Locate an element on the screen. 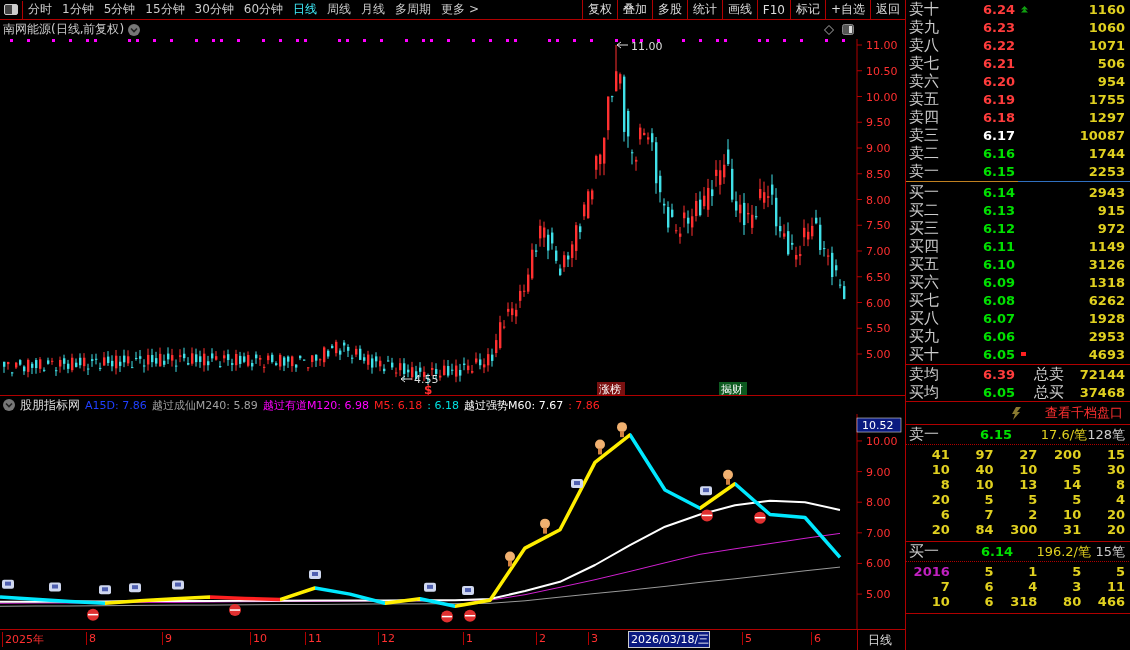 This screenshot has height=650, width=1130. price-tick-label: 5.00 is located at coordinates (878, 354).